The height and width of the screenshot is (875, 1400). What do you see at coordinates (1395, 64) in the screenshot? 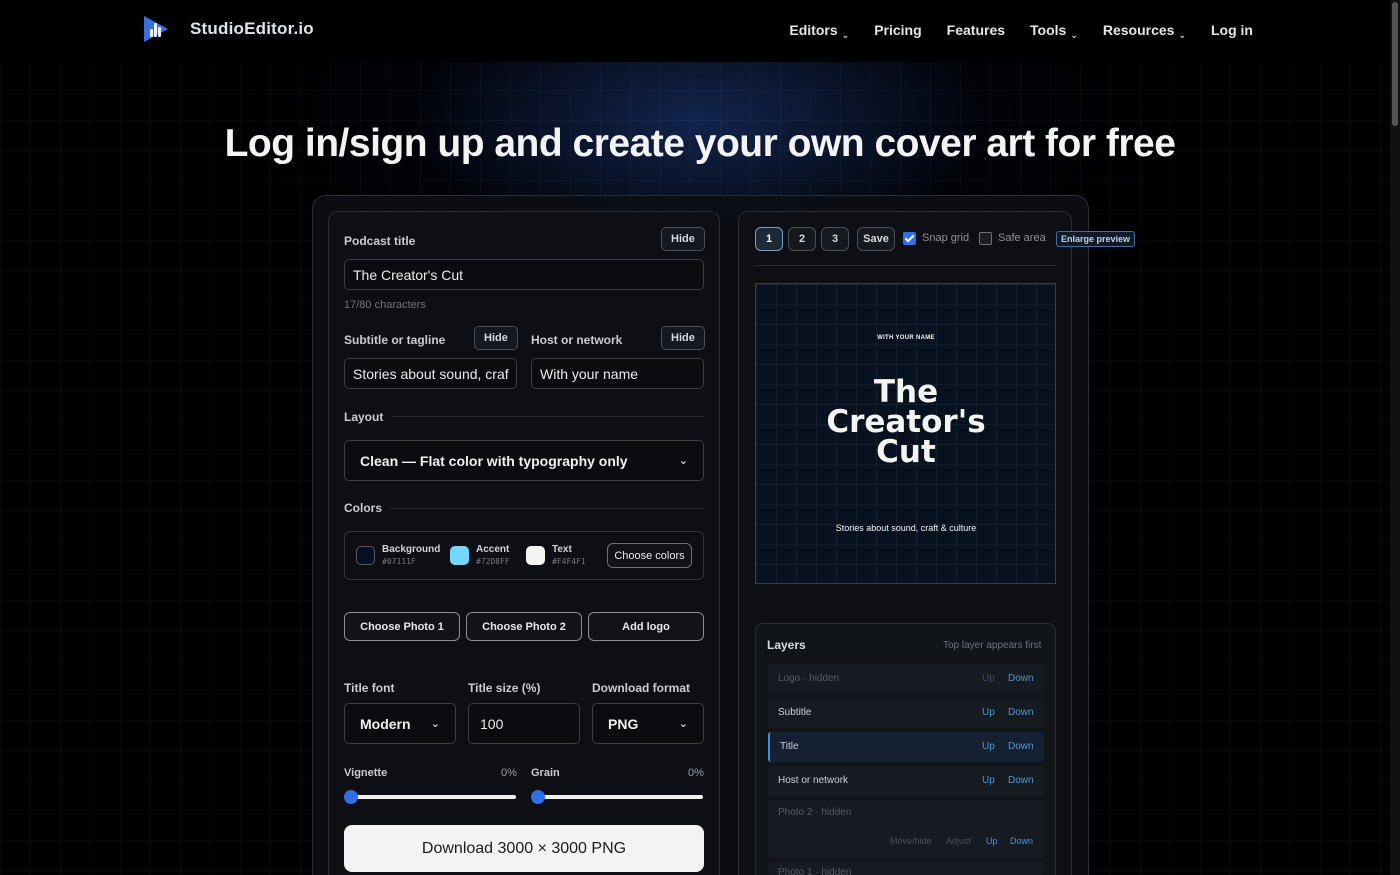
I see `scrollbar-thumb` at bounding box center [1395, 64].